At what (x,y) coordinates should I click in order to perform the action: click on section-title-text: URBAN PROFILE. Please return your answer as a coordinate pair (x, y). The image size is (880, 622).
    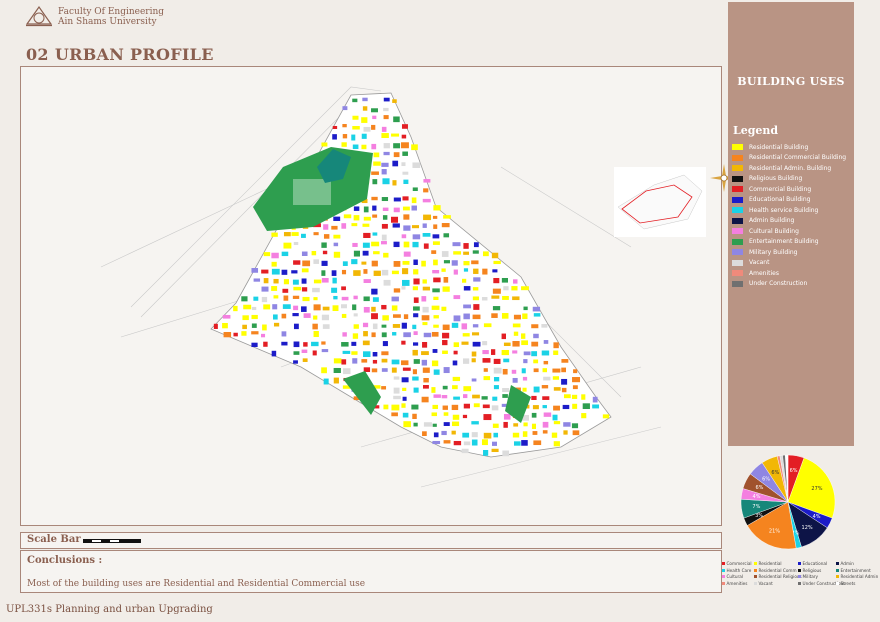
    Looking at the image, I should click on (134, 54).